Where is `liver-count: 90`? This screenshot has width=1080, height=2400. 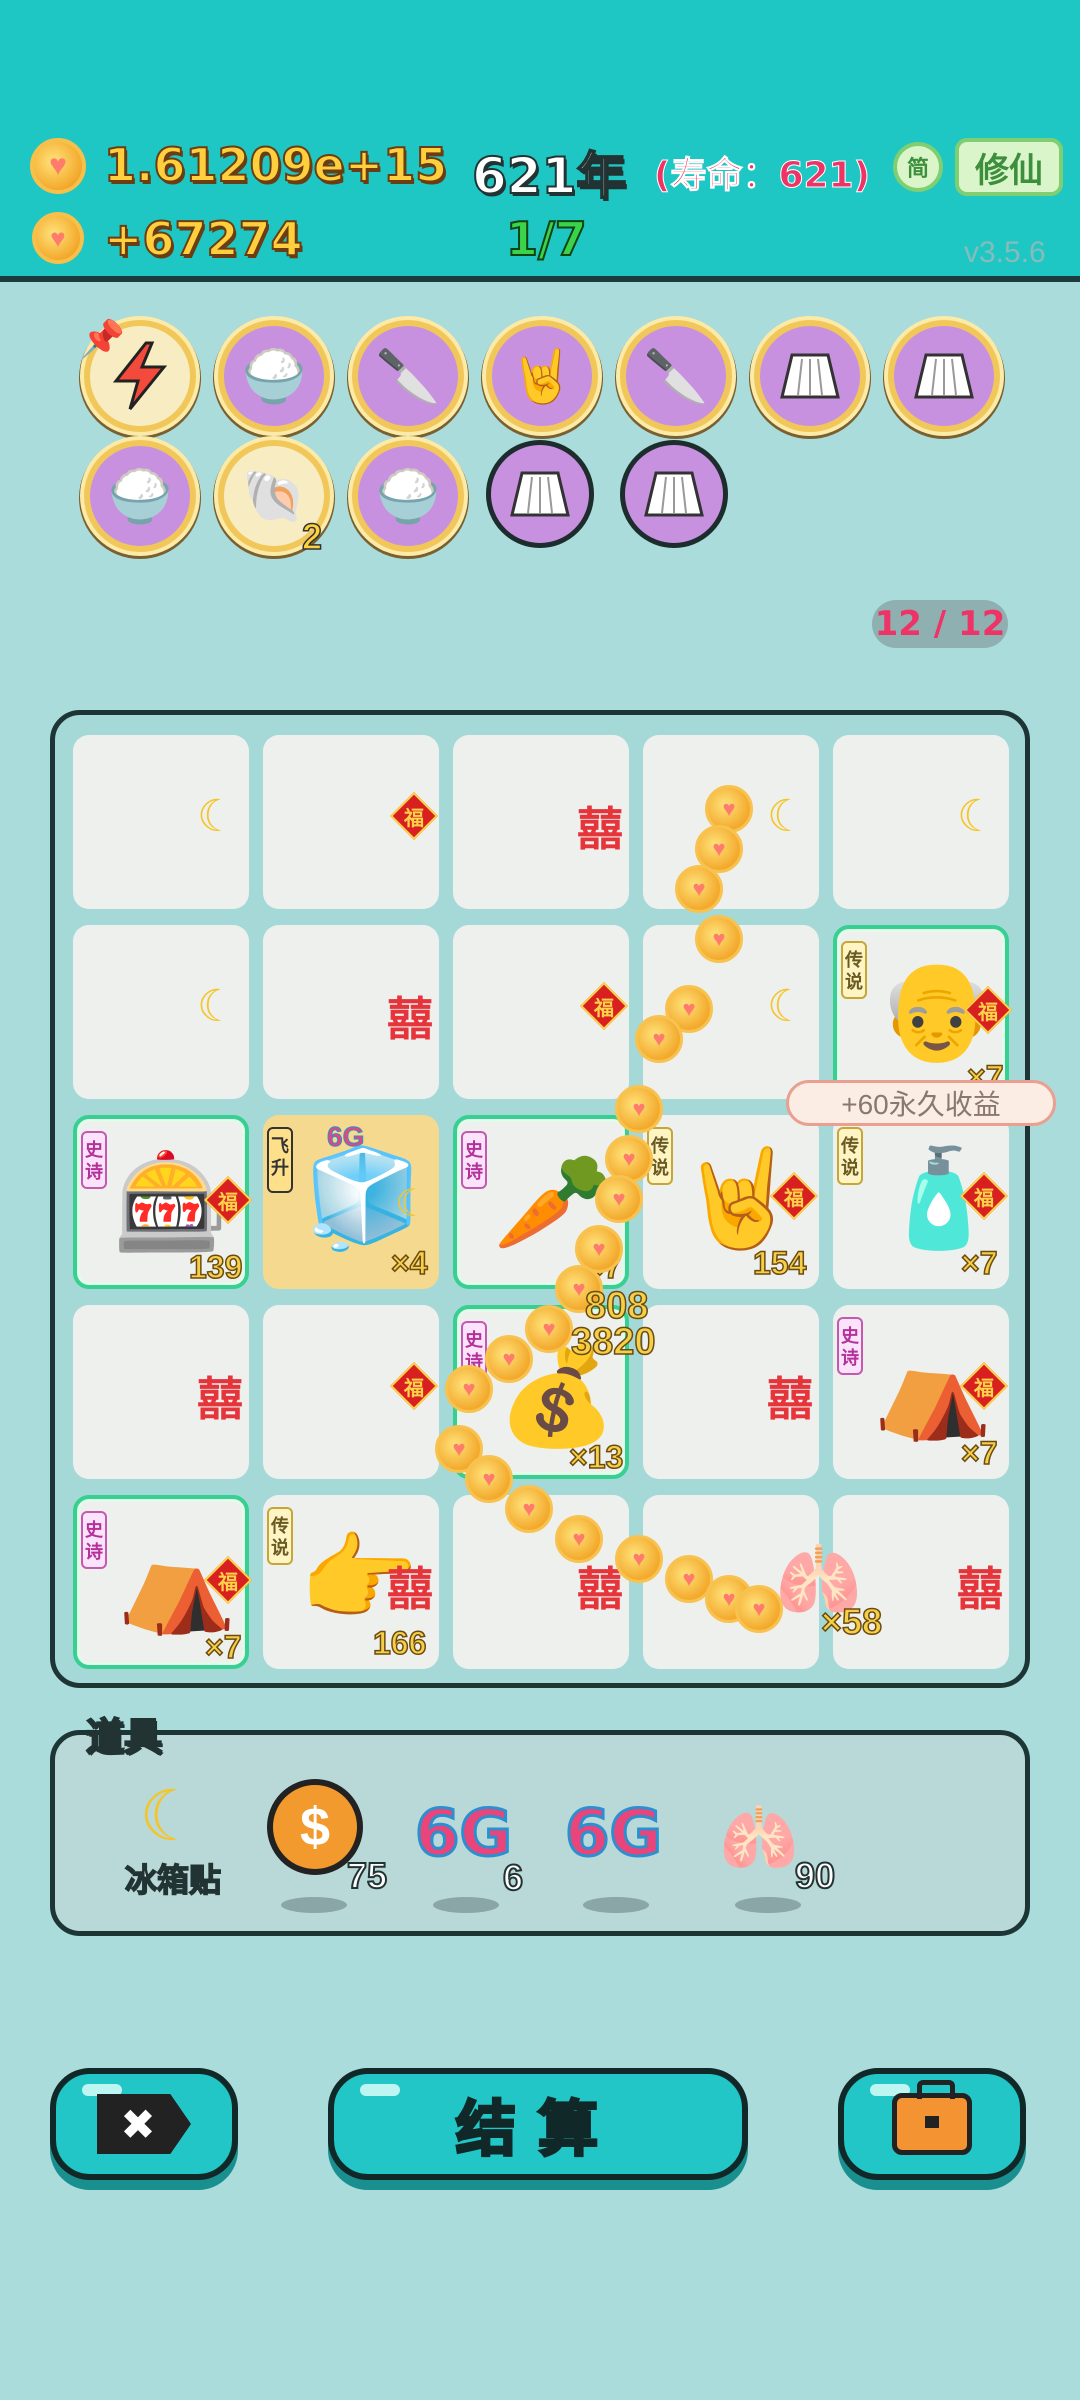 liver-count: 90 is located at coordinates (815, 1875).